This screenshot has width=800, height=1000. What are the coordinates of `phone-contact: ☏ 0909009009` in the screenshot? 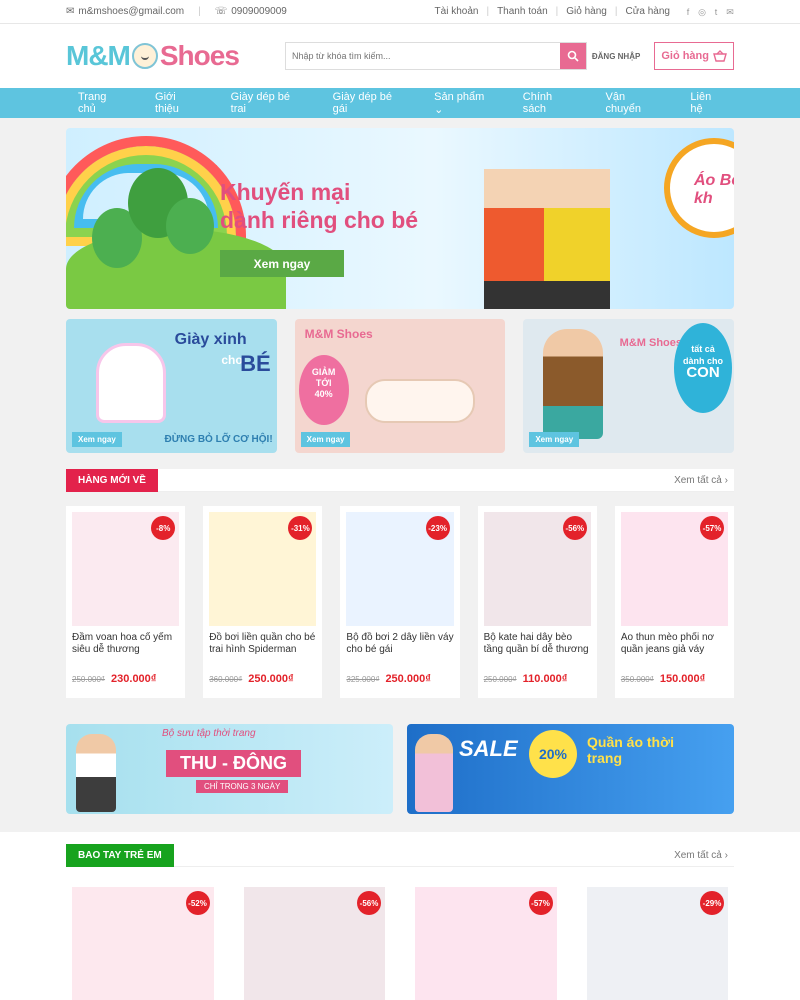 It's located at (251, 11).